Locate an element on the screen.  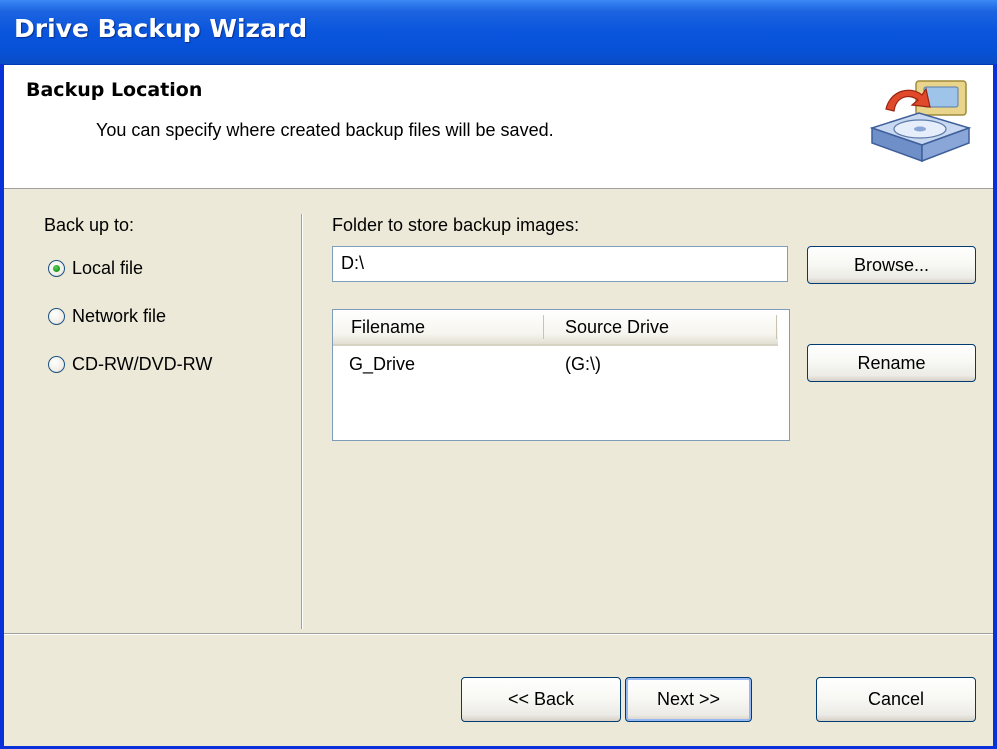
filename-cell: G_Drive is located at coordinates (382, 364).